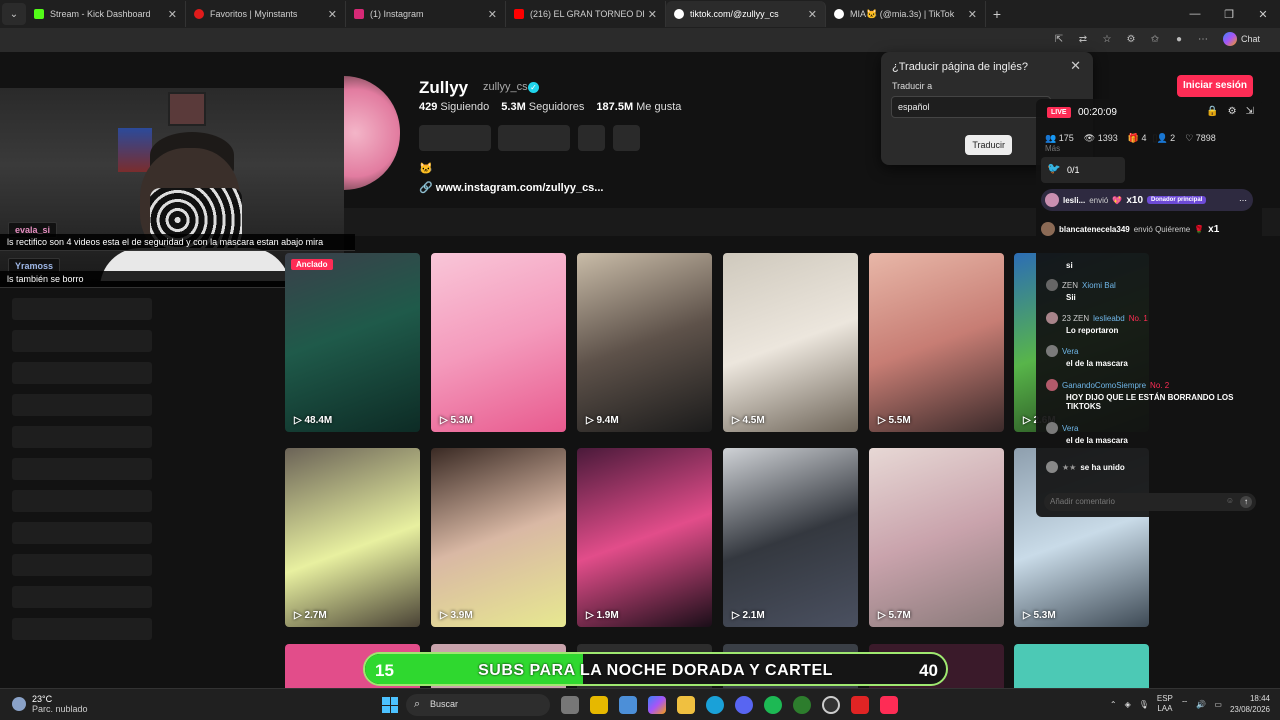 Image resolution: width=1280 pixels, height=720 pixels. What do you see at coordinates (1113, 704) in the screenshot?
I see `chevron-up-icon: ⌃` at bounding box center [1113, 704].